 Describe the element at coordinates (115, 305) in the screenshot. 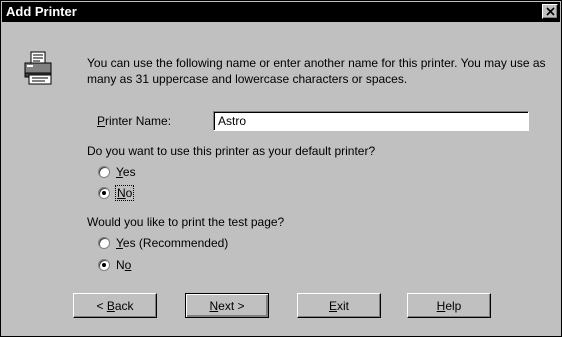

I see `back-button: < Back` at that location.